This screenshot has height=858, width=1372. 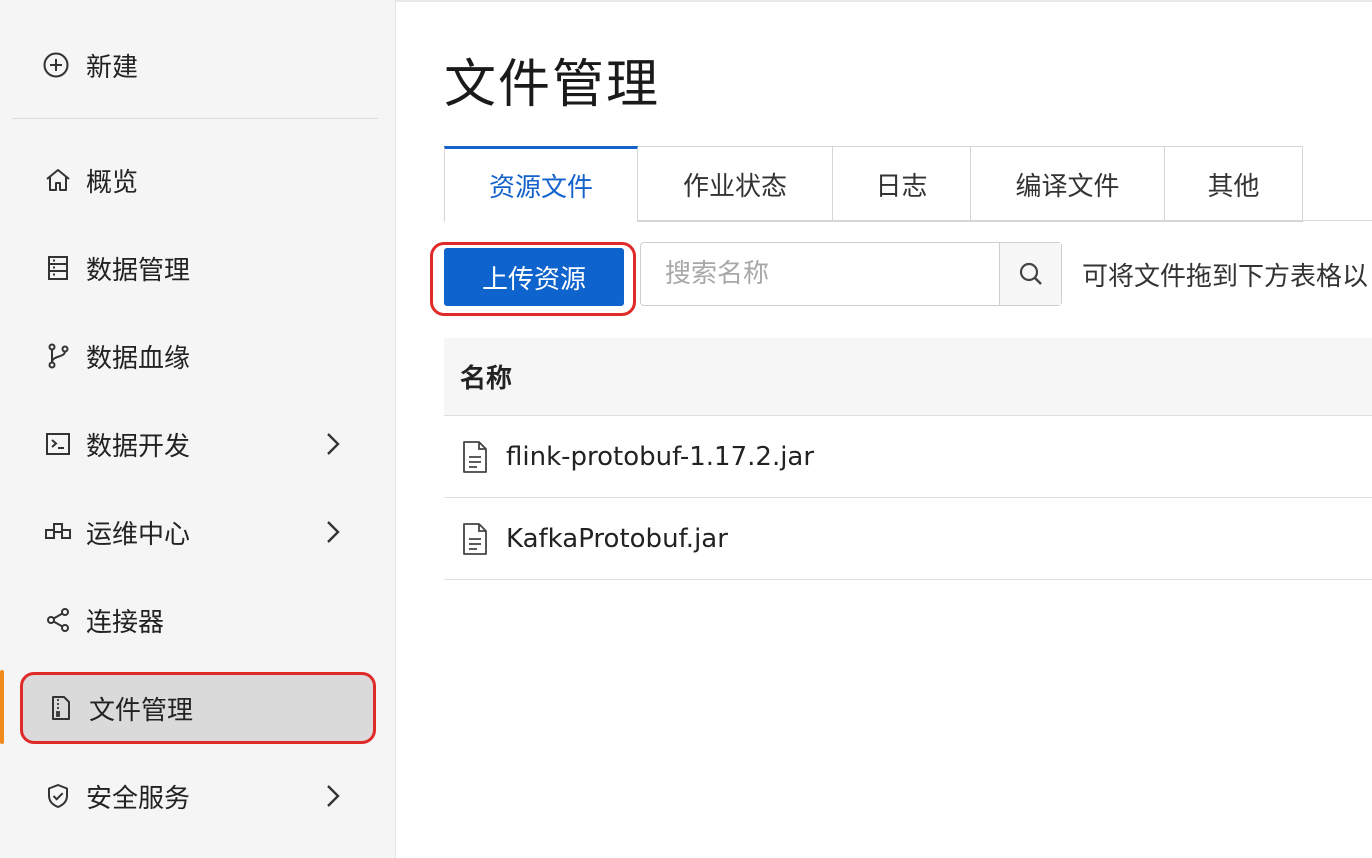 I want to click on terminal-icon, so click(x=58, y=444).